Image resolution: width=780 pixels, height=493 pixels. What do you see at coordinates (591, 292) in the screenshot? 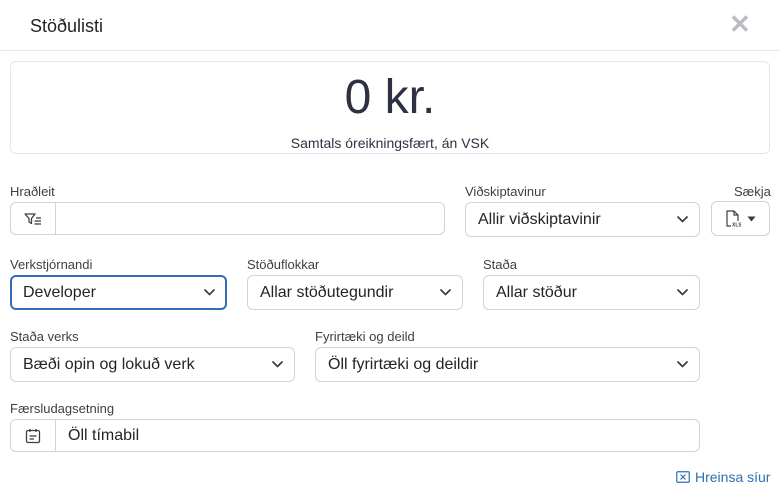
I see `status-select: Allar stöður` at bounding box center [591, 292].